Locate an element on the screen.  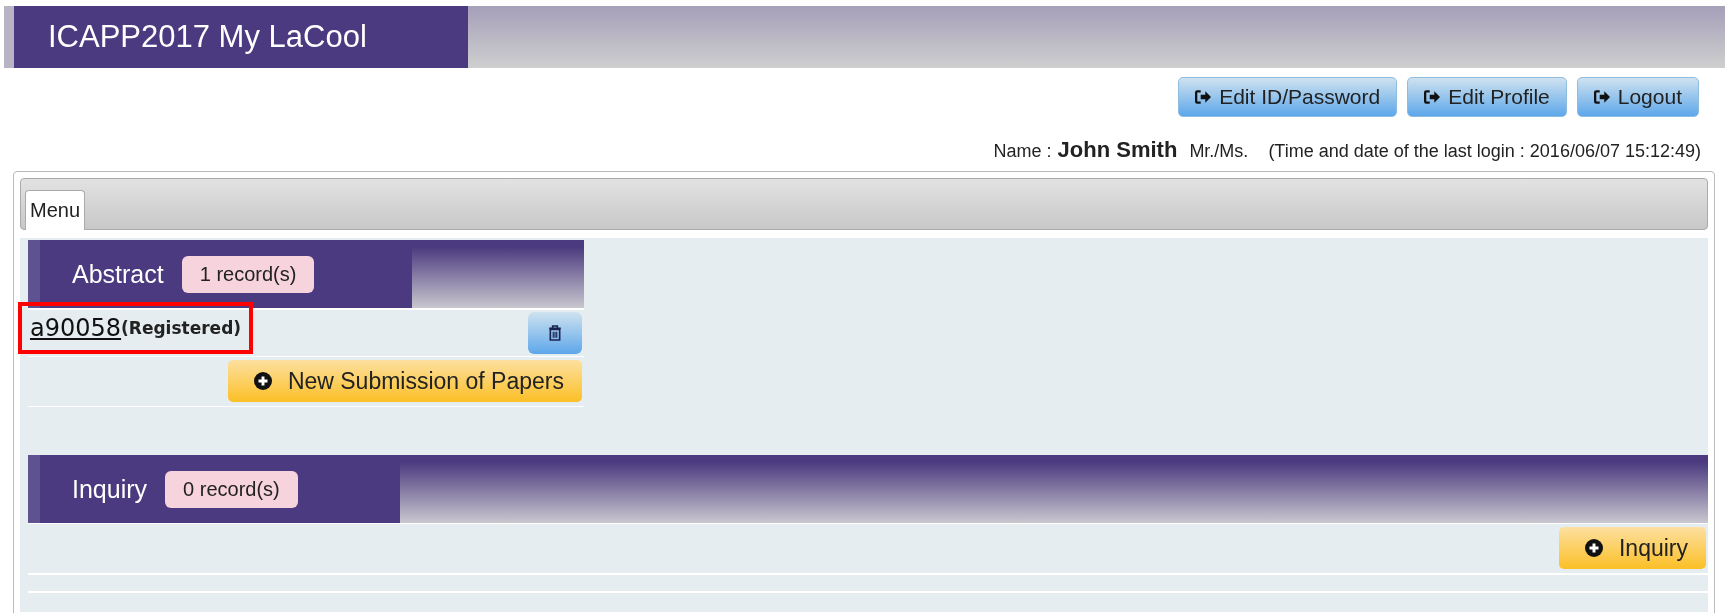
record-count-badge: 0 record(s) is located at coordinates (231, 489).